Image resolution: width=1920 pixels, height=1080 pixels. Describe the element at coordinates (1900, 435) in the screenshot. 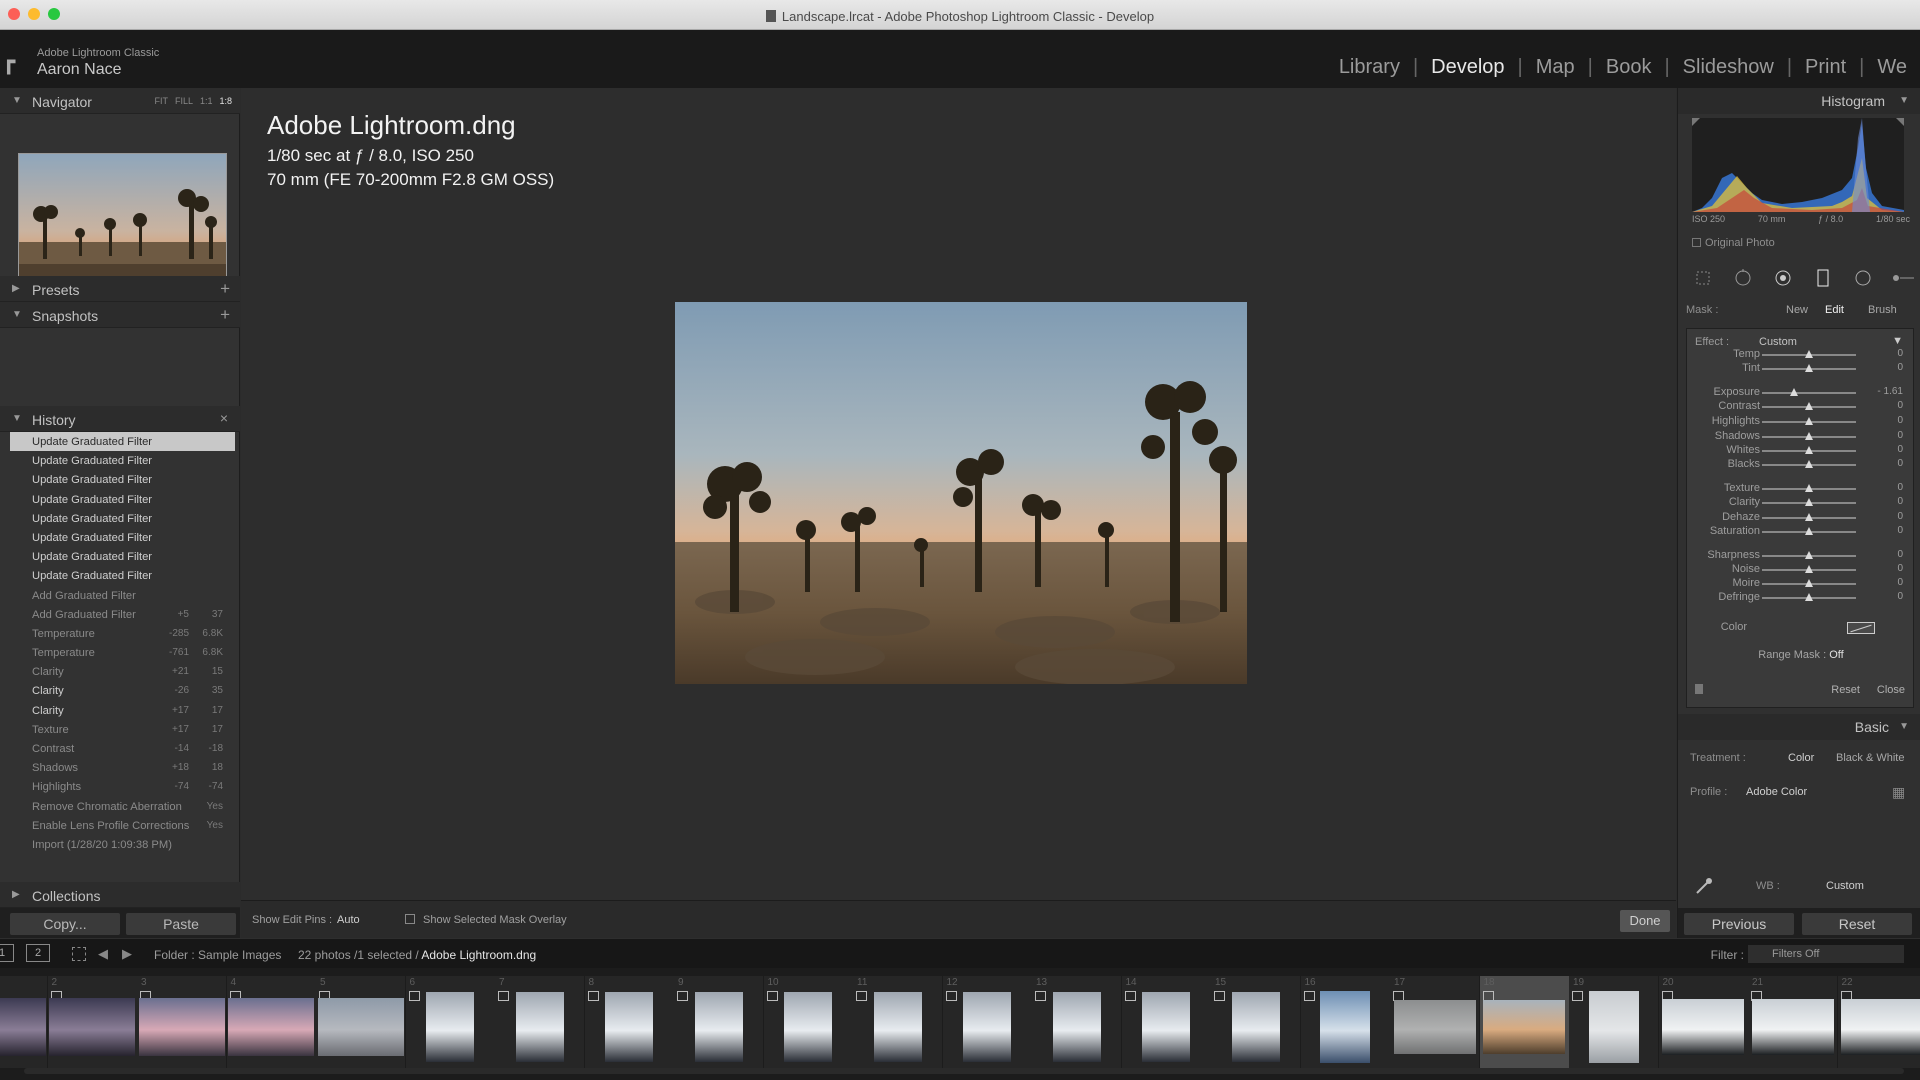

I see `shadows-value: 0` at that location.